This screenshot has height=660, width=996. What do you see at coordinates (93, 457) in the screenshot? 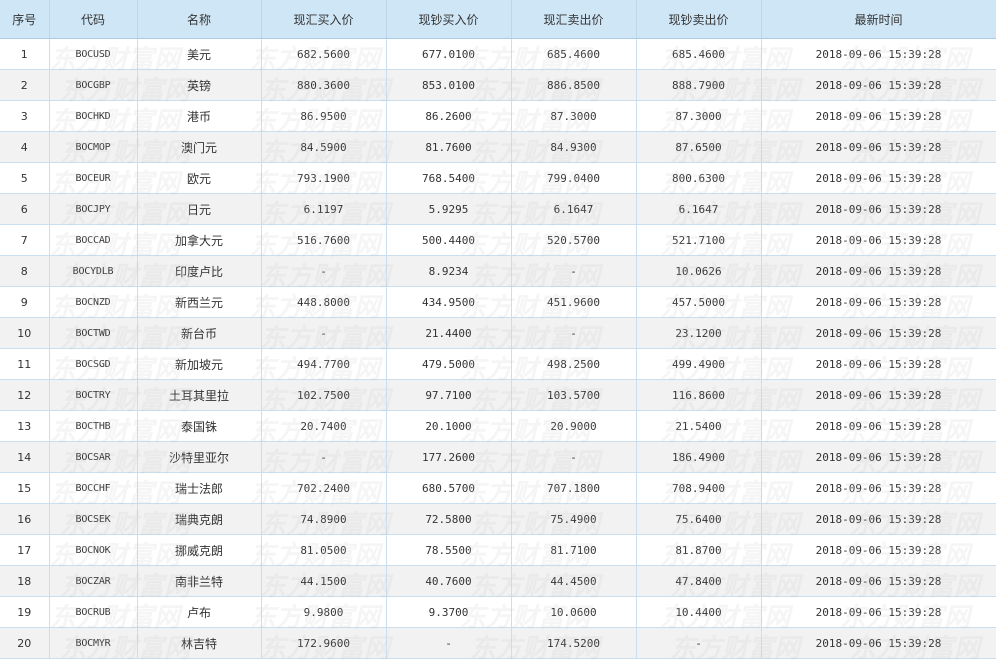
I see `cell-code: BOCSAR` at bounding box center [93, 457].